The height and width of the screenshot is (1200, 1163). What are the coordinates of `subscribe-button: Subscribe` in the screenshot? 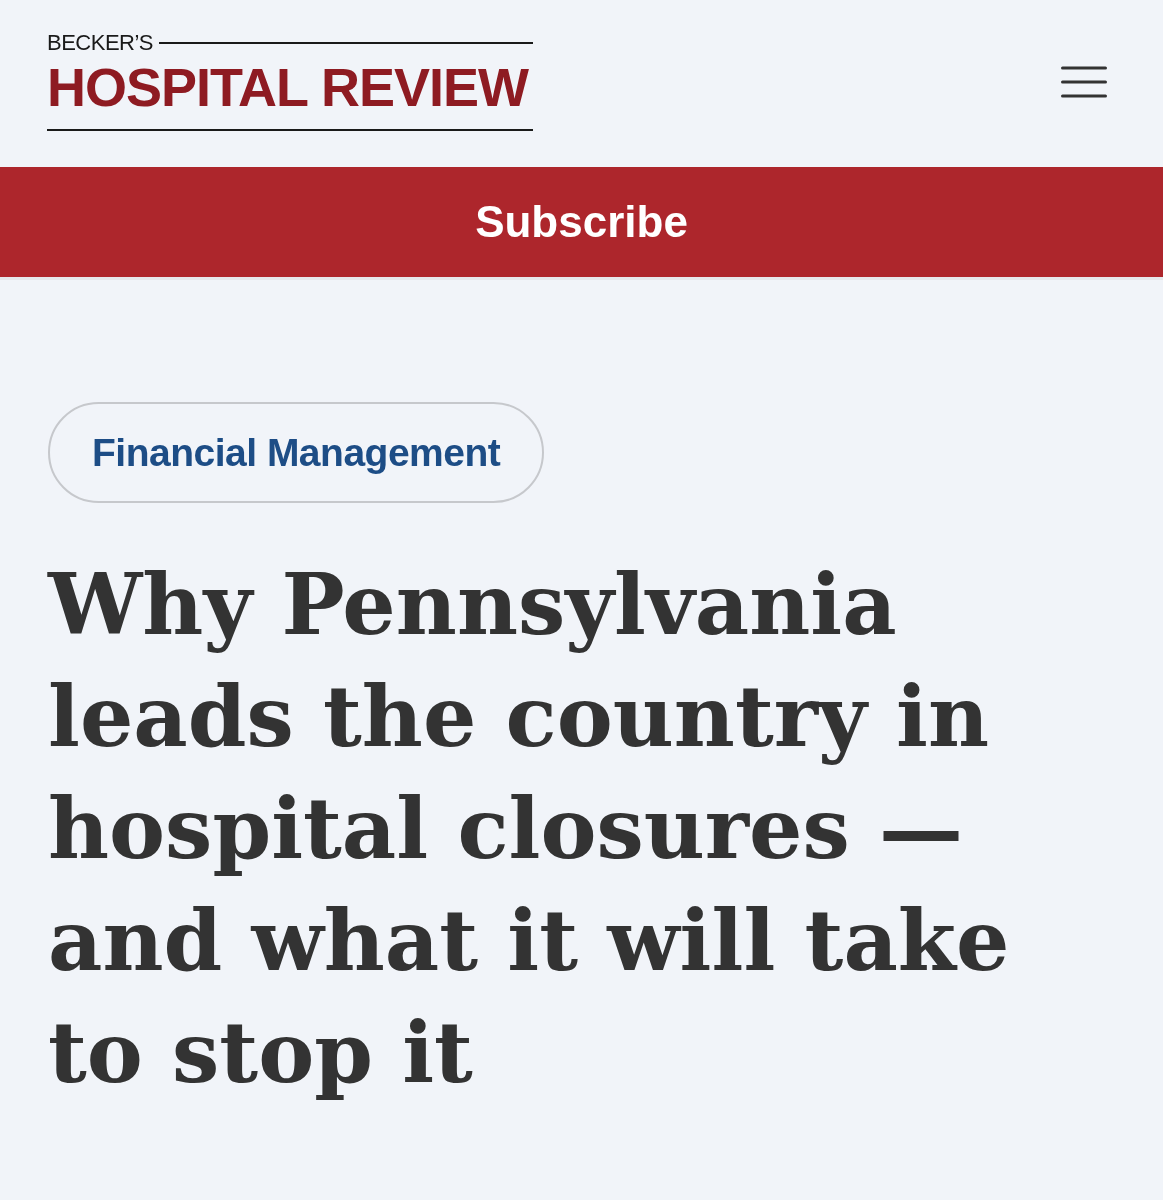 It's located at (581, 223).